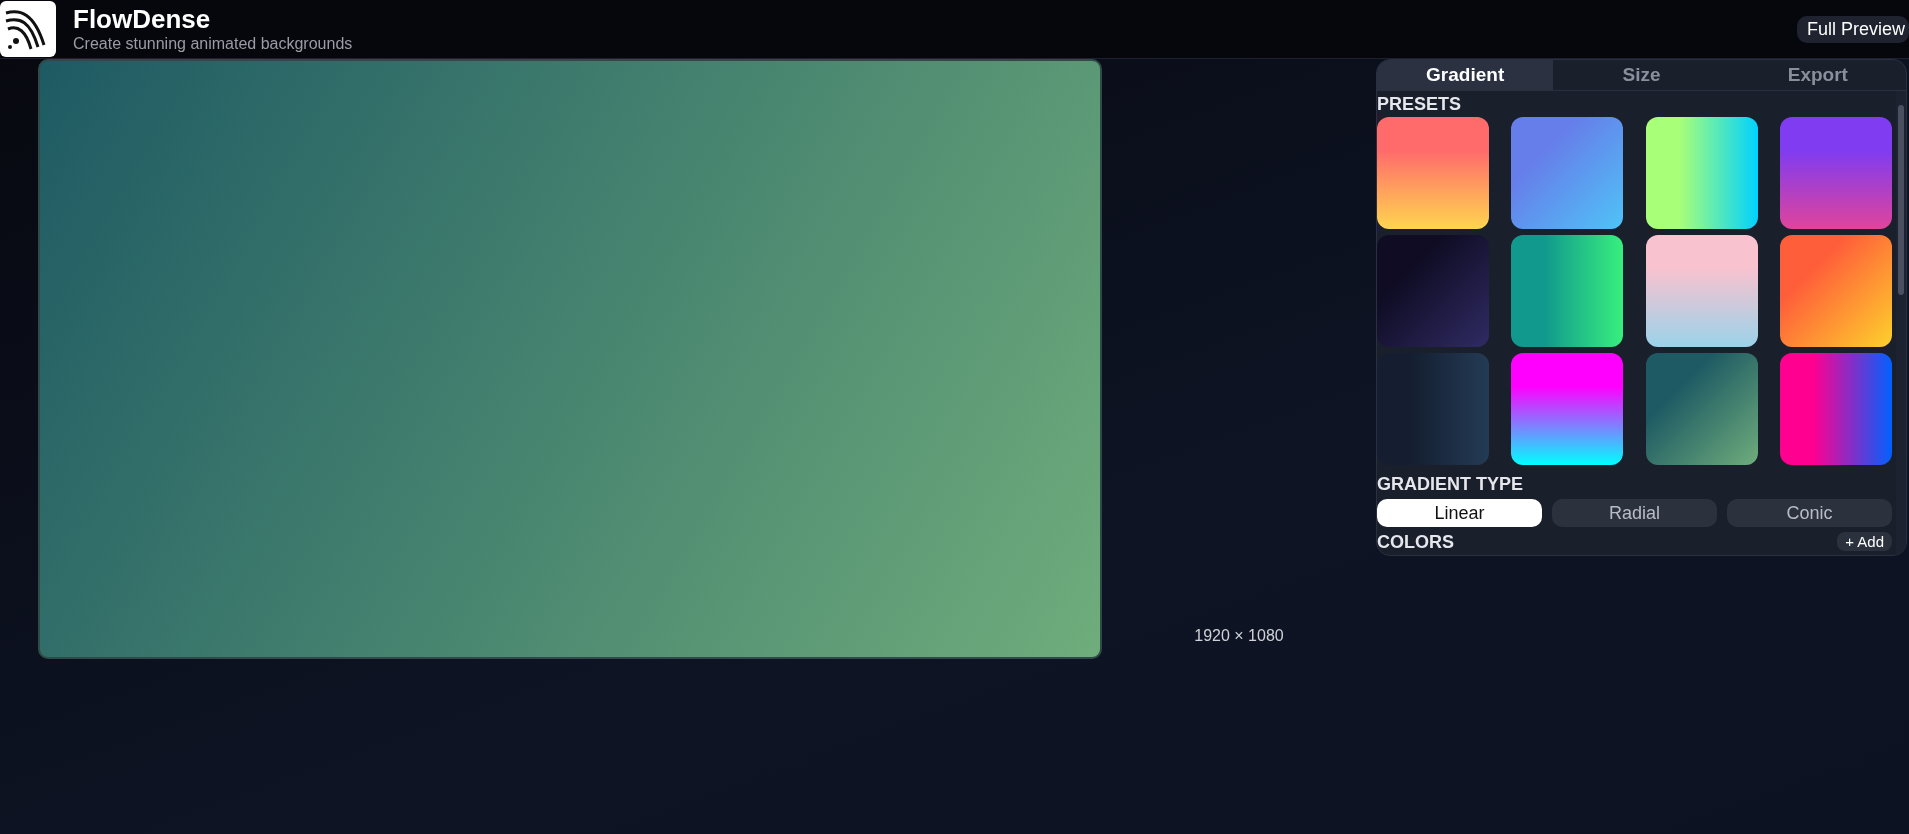 The height and width of the screenshot is (834, 1909). I want to click on tab: Gradient, so click(1465, 75).